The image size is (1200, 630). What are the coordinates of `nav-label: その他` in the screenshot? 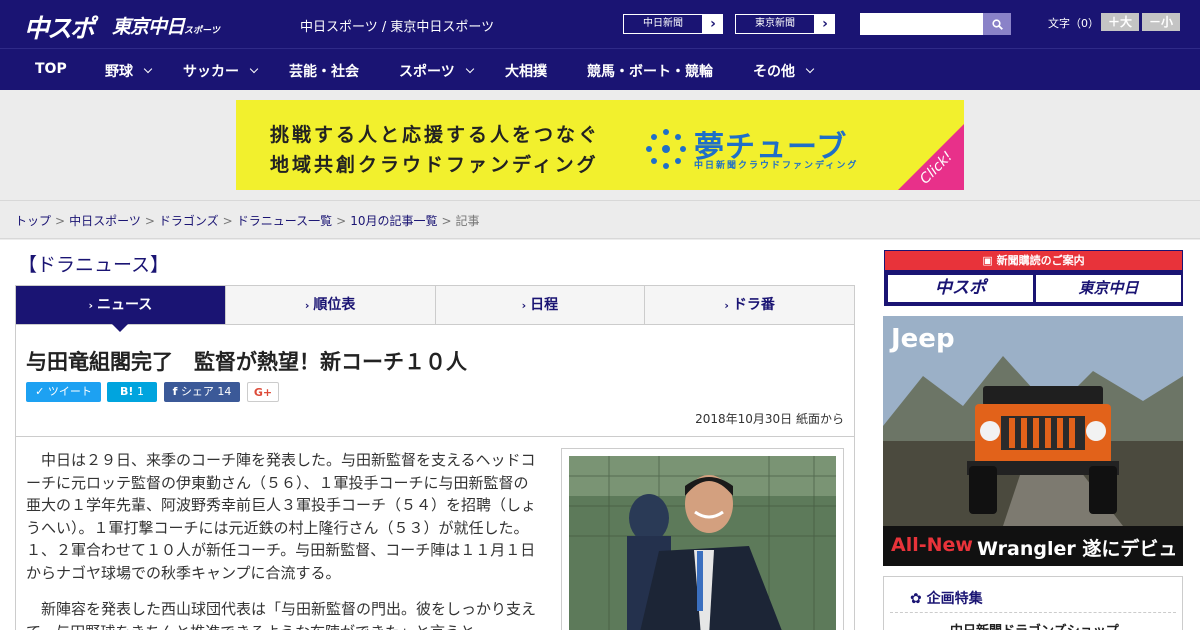 It's located at (774, 72).